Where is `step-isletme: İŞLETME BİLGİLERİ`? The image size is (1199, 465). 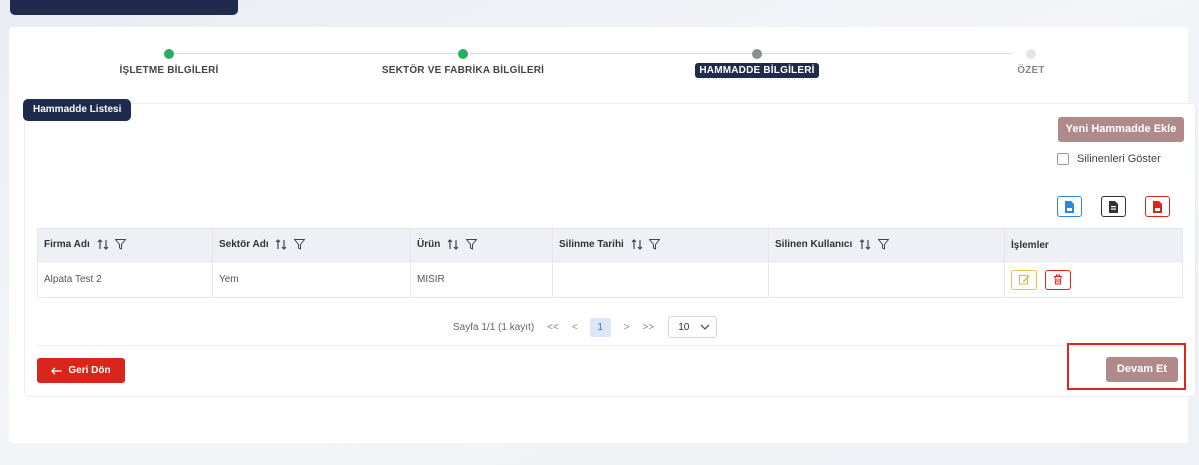 step-isletme: İŞLETME BİLGİLERİ is located at coordinates (169, 62).